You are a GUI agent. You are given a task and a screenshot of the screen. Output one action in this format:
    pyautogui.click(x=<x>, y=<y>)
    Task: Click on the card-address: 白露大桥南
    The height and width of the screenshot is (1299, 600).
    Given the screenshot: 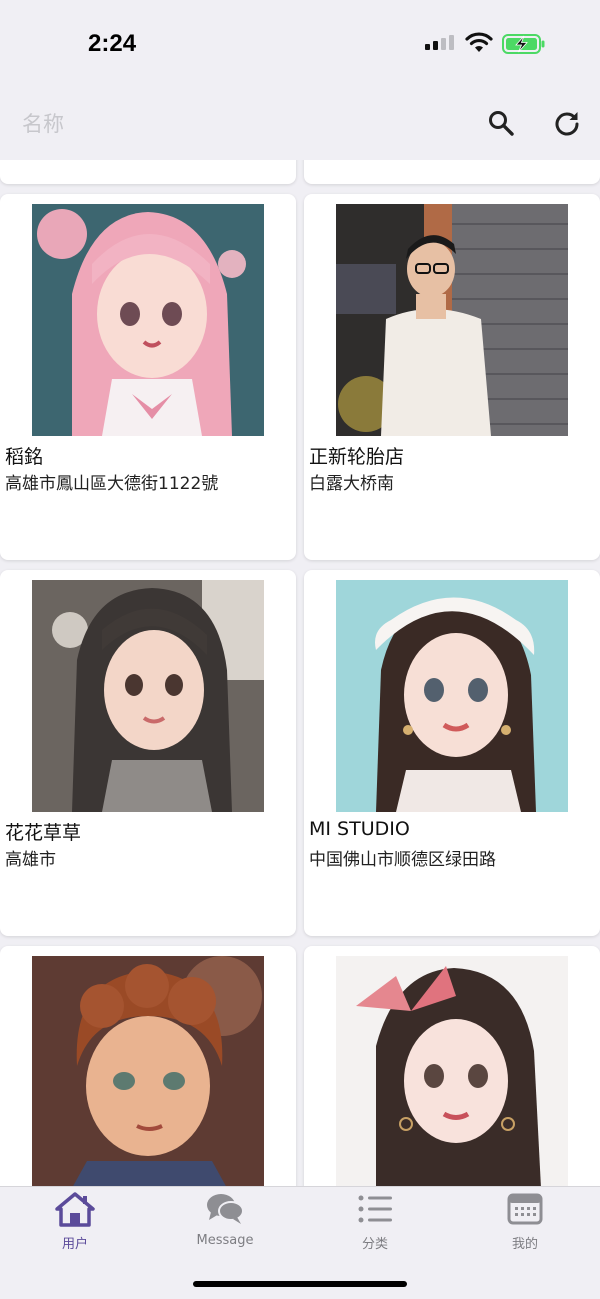 What is the action you would take?
    pyautogui.click(x=351, y=484)
    